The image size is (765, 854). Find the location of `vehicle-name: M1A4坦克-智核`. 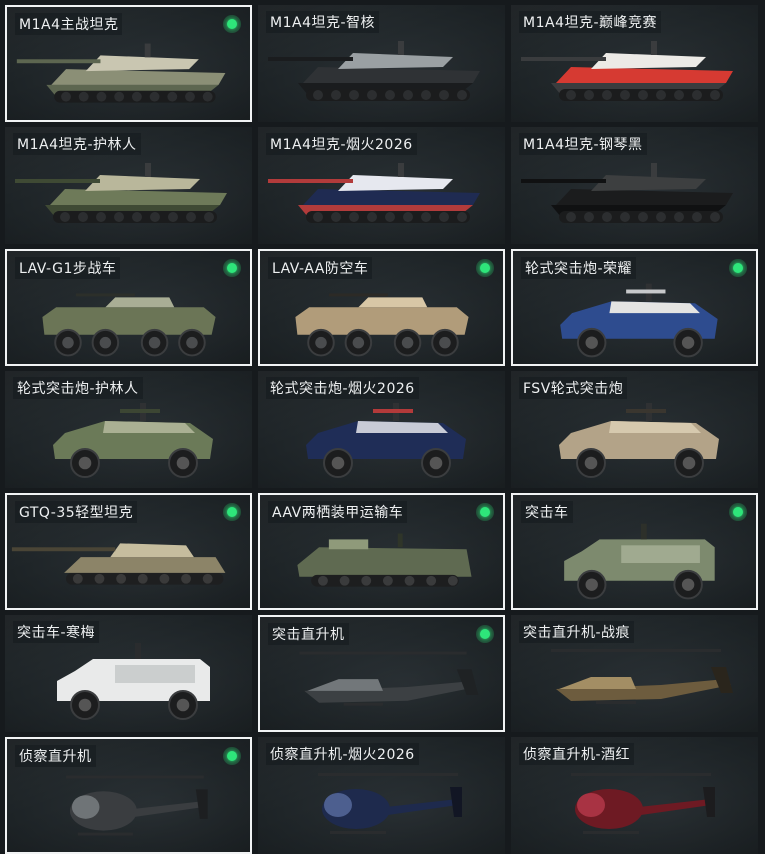

vehicle-name: M1A4坦克-智核 is located at coordinates (323, 22).